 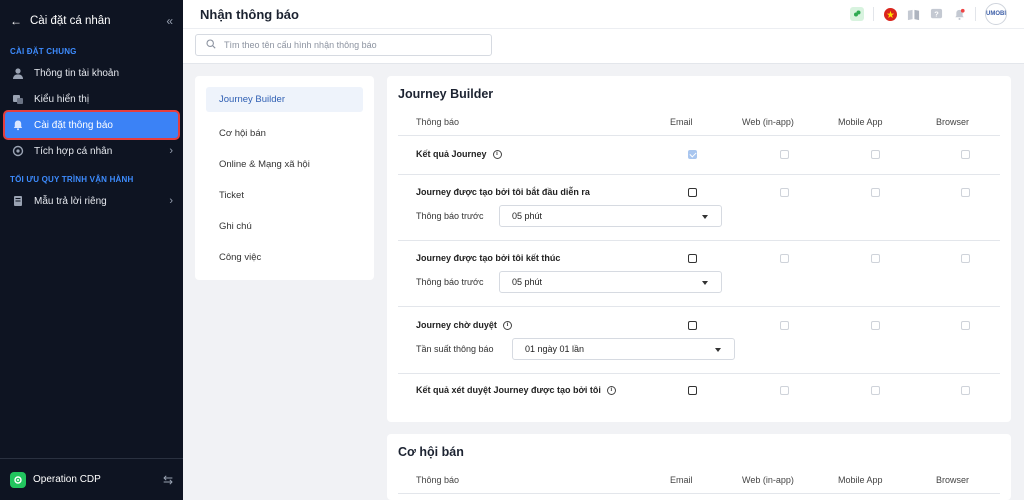 I want to click on divider, so click(x=975, y=14).